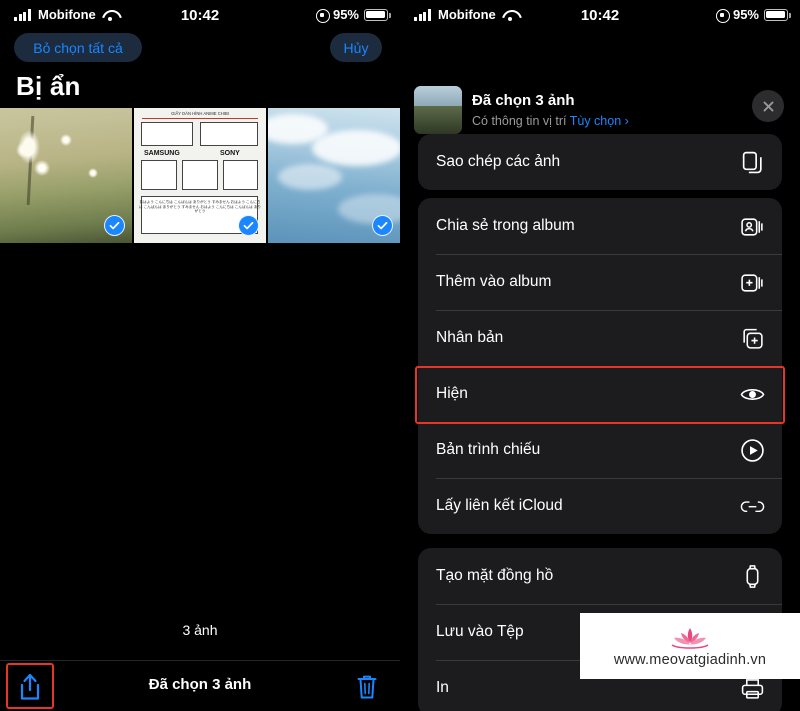 The width and height of the screenshot is (800, 711). I want to click on status-bar-right-group-2: 95%, so click(753, 15).